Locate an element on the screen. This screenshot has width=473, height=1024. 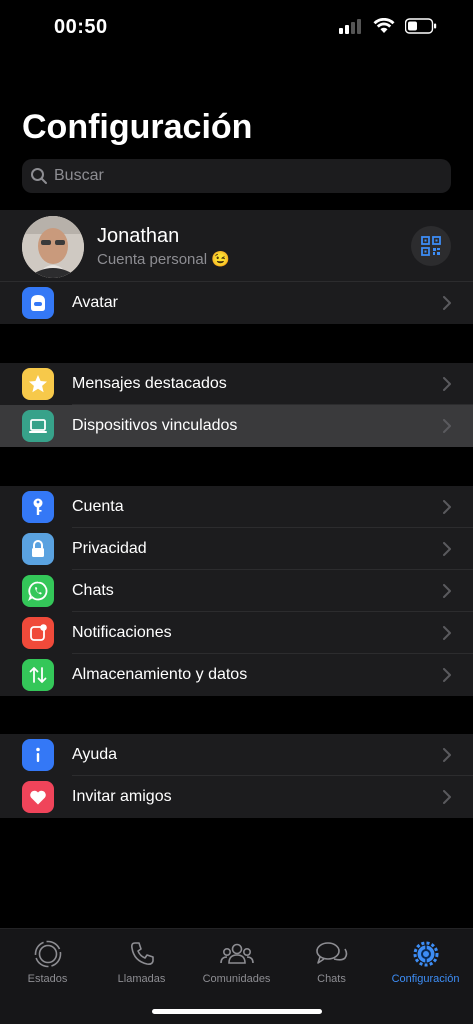
profile-subtitle-text: Cuenta personal is located at coordinates (152, 259).